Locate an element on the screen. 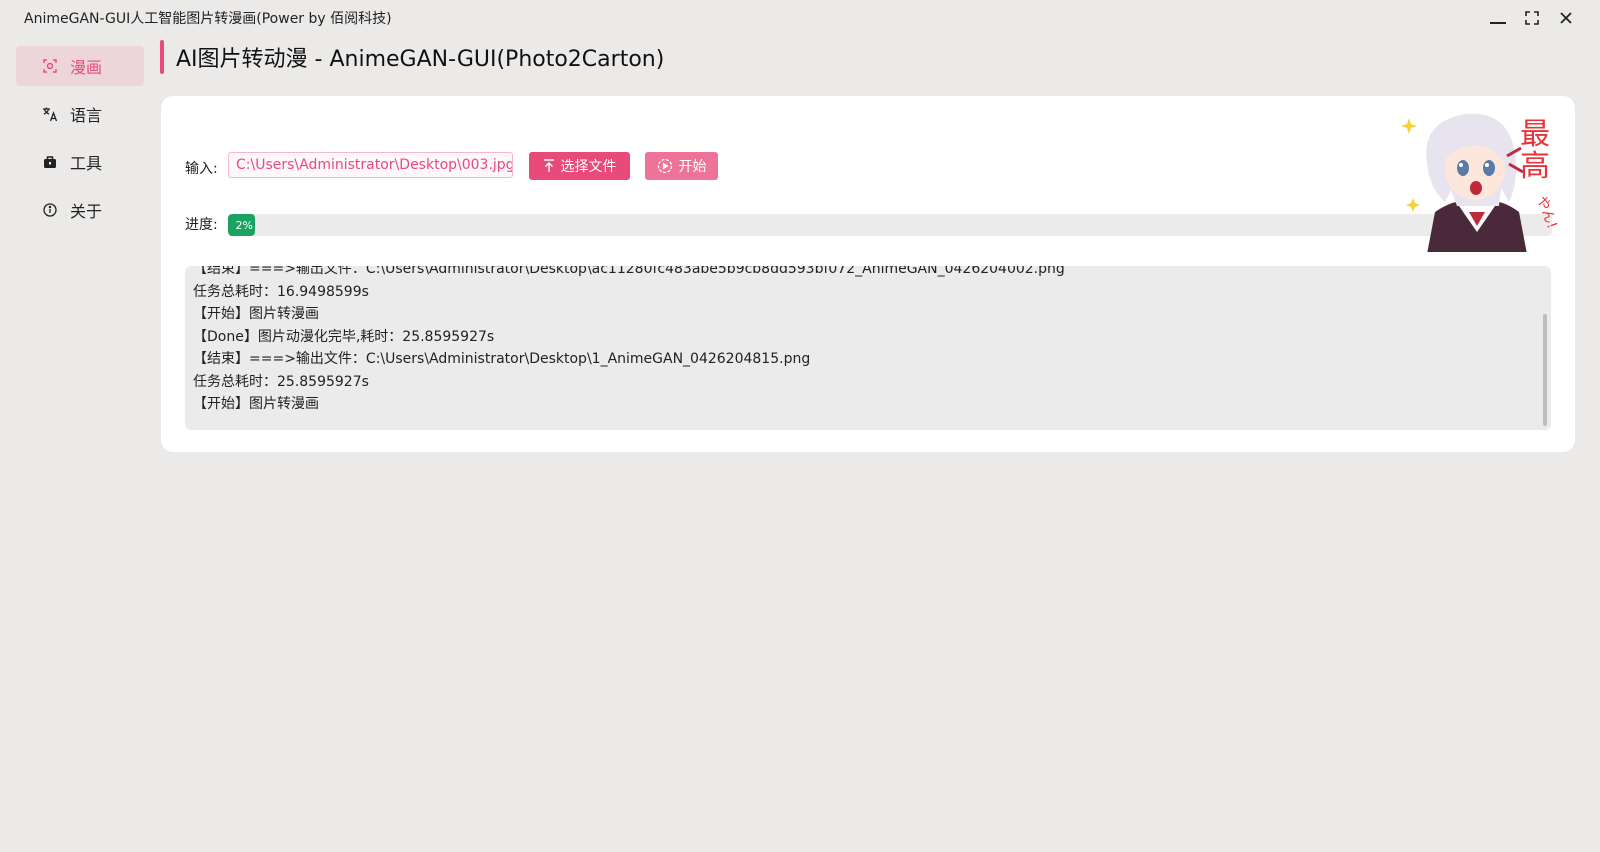 This screenshot has height=852, width=1600. log-line: 任务总耗时：25.8595927s is located at coordinates (281, 381).